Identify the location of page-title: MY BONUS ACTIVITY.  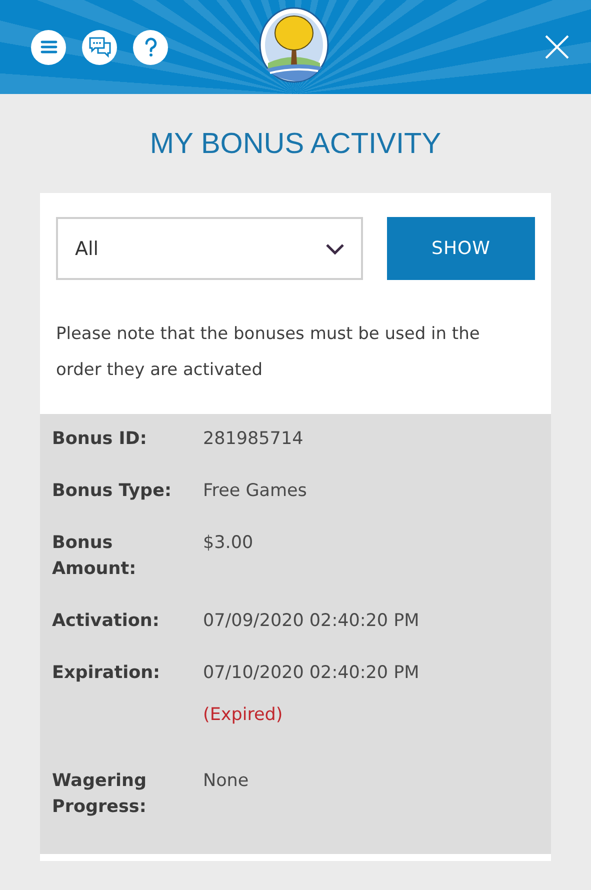
(295, 145).